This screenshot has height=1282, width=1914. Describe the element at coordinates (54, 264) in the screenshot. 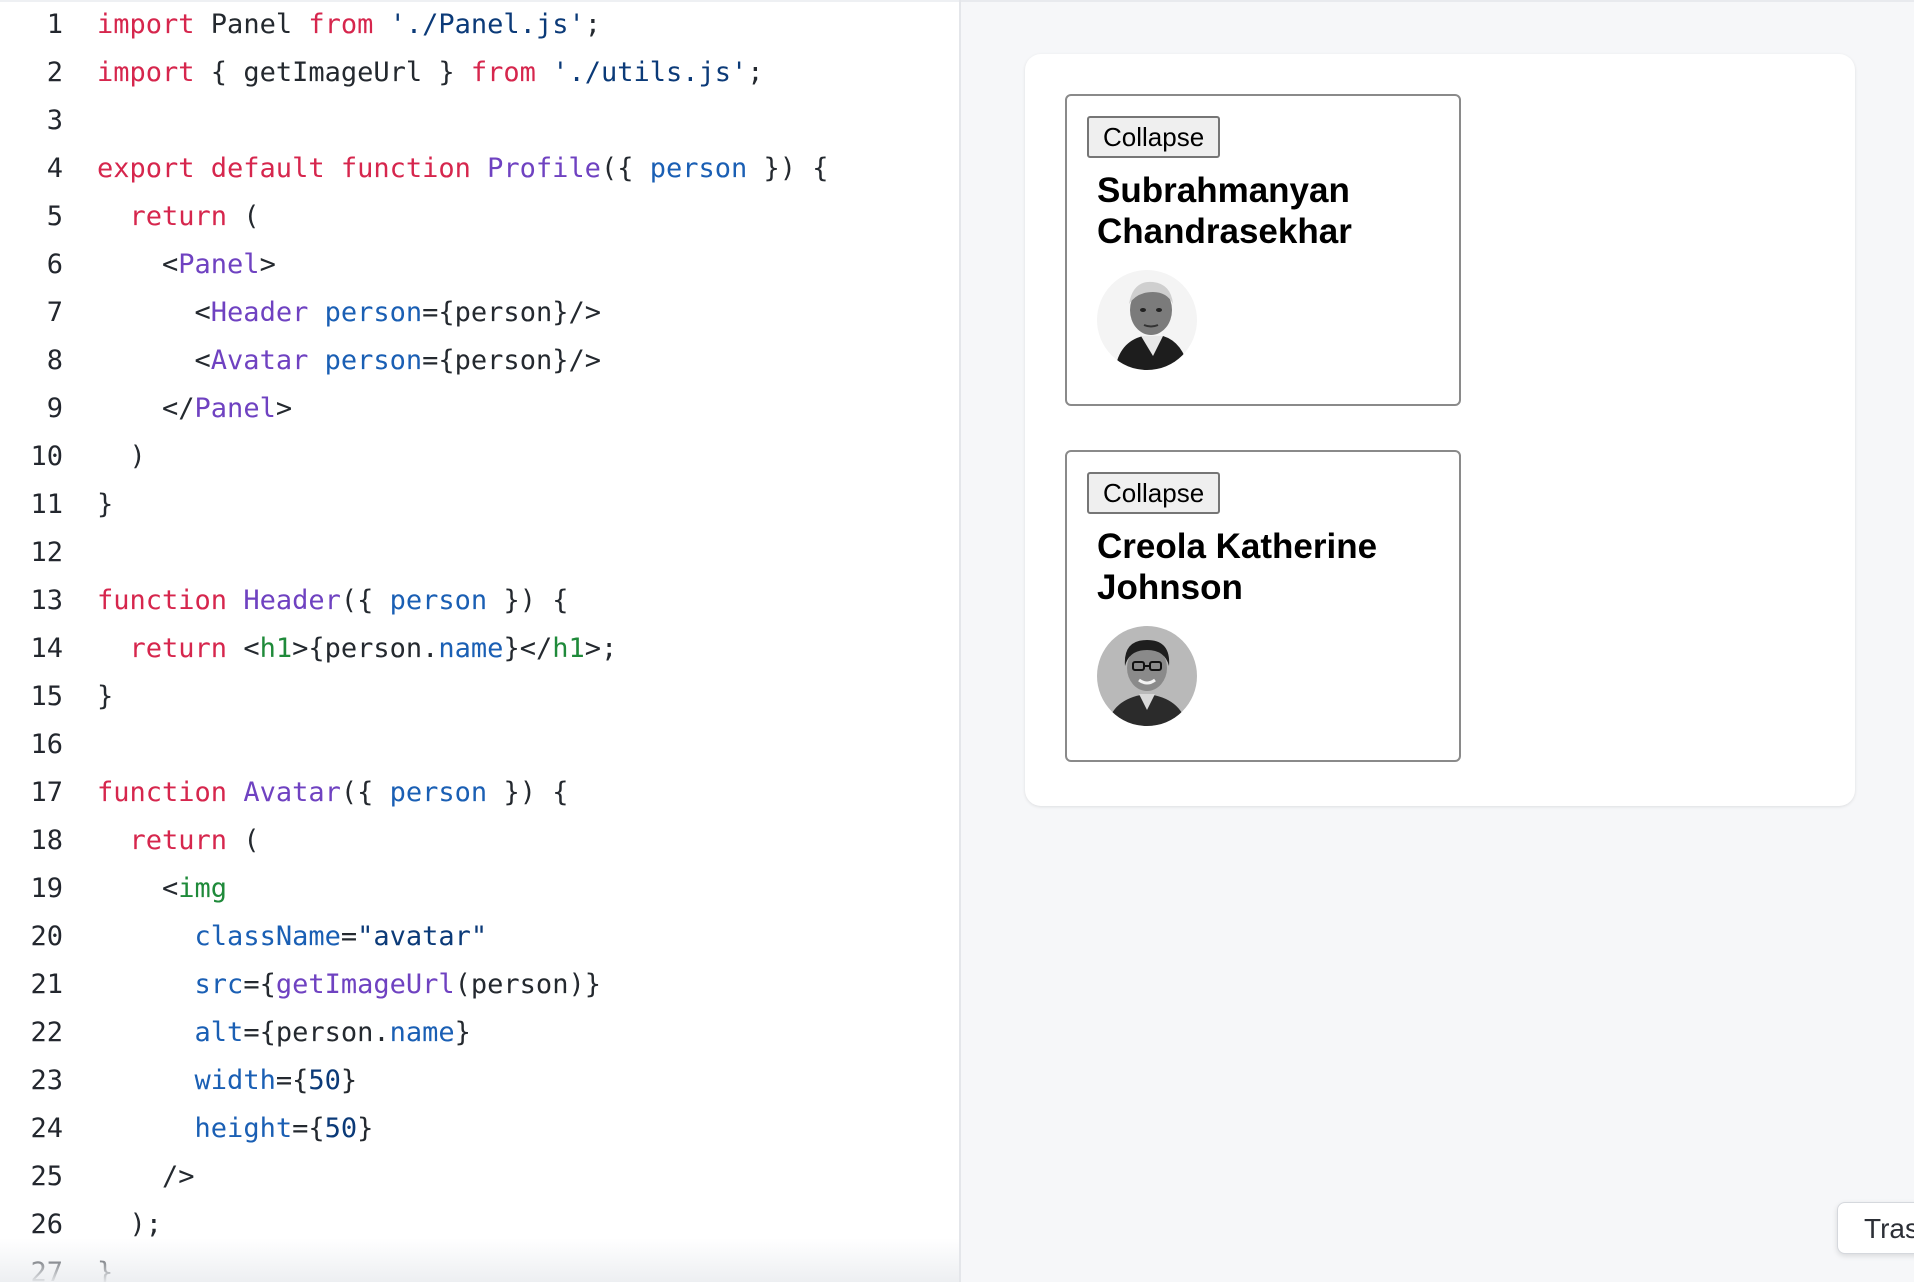

I see `line-number: 6` at that location.